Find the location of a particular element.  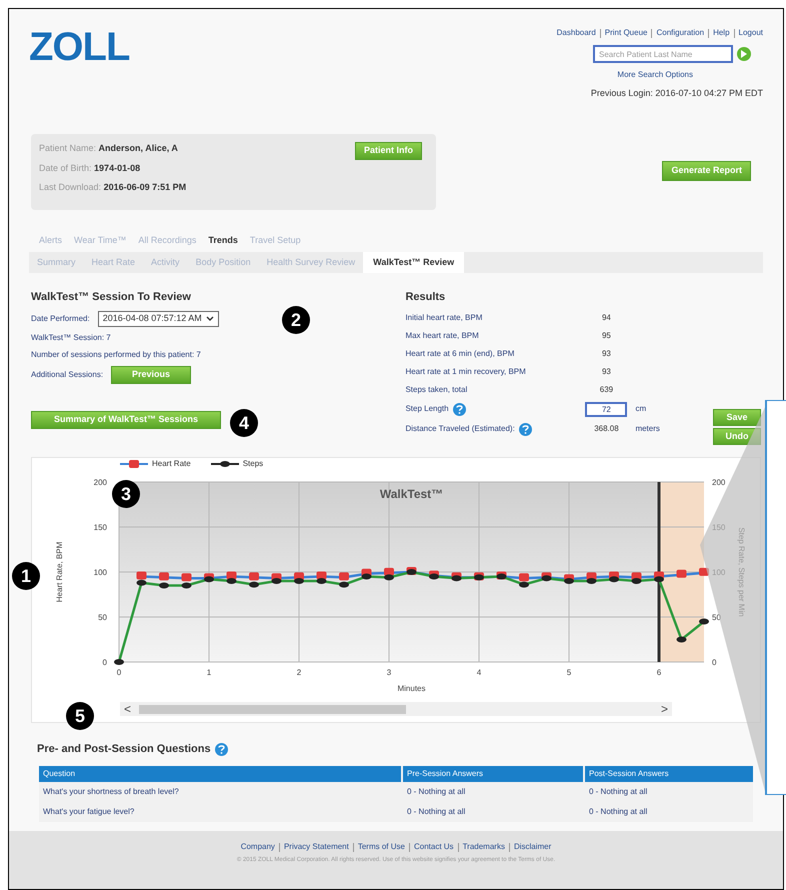

footer-link: Company is located at coordinates (257, 847).